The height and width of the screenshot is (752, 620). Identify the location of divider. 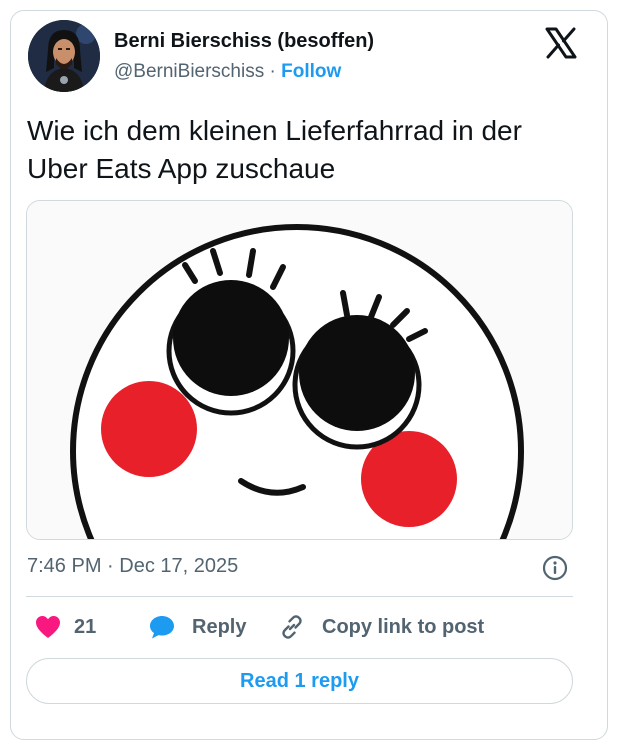
(299, 596).